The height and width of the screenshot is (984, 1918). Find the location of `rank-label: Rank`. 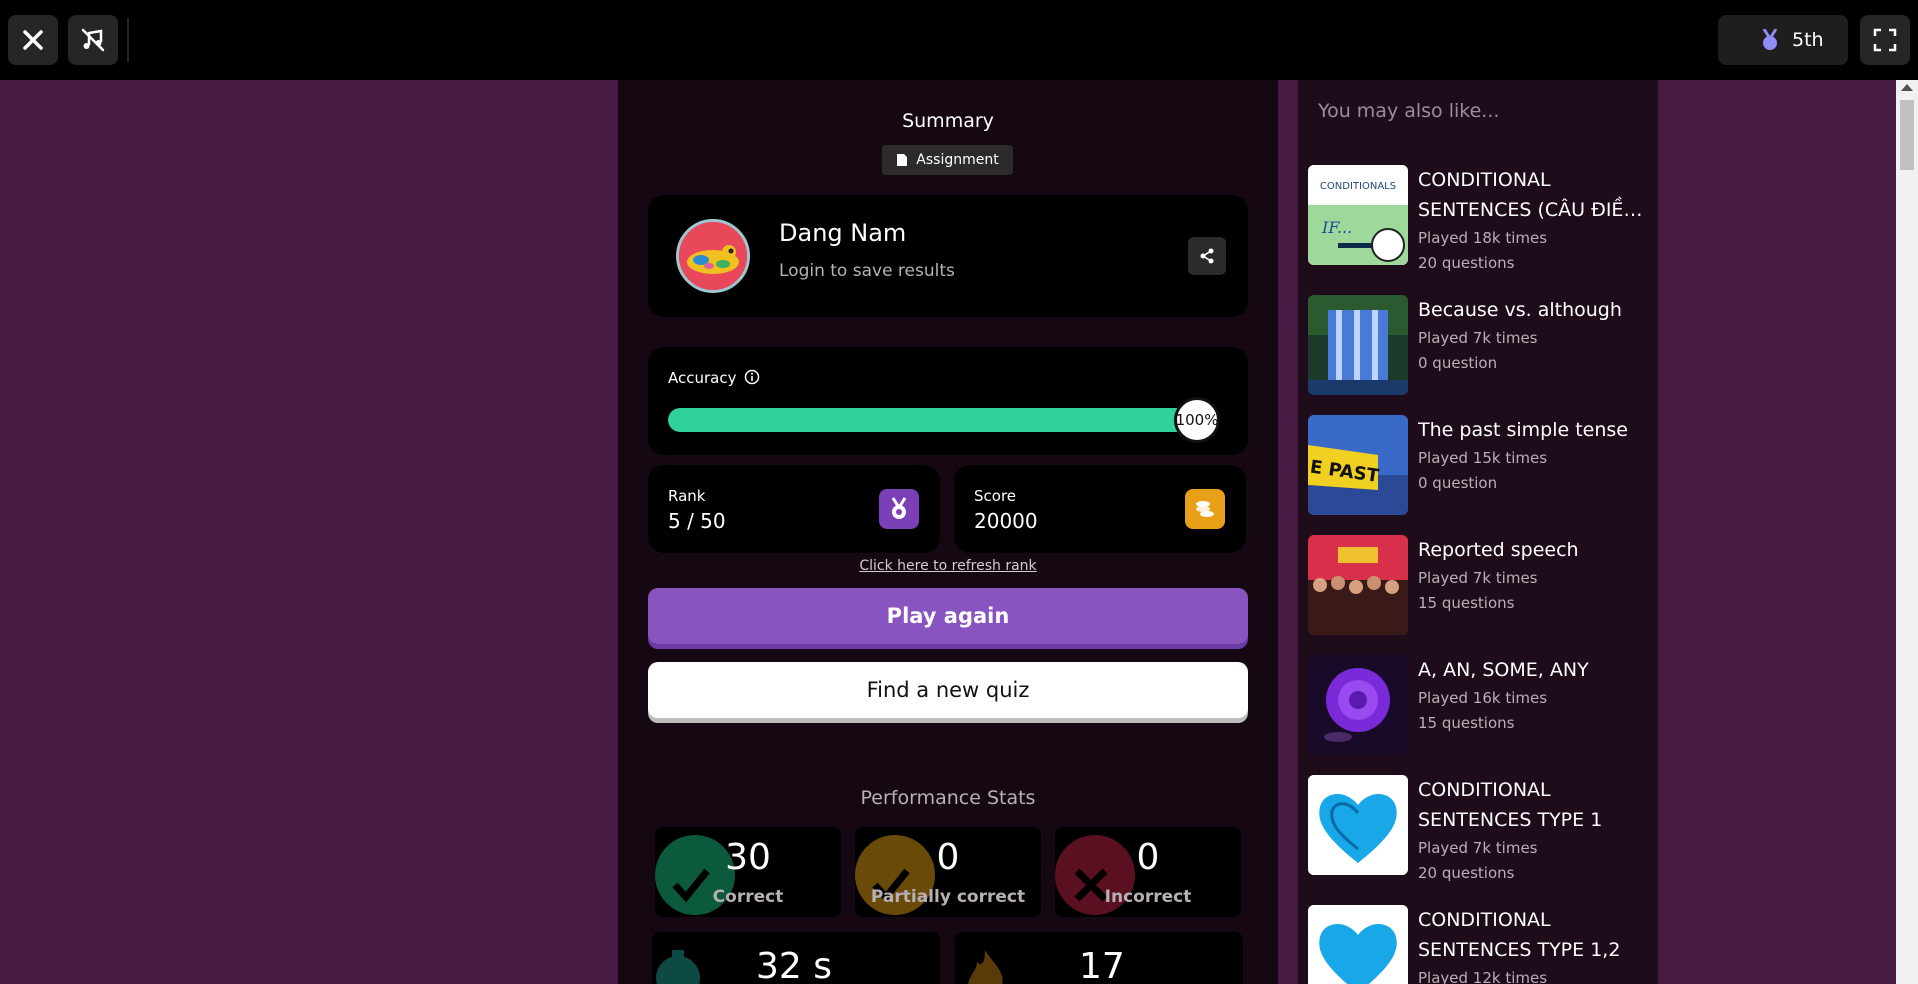

rank-label: Rank is located at coordinates (687, 496).